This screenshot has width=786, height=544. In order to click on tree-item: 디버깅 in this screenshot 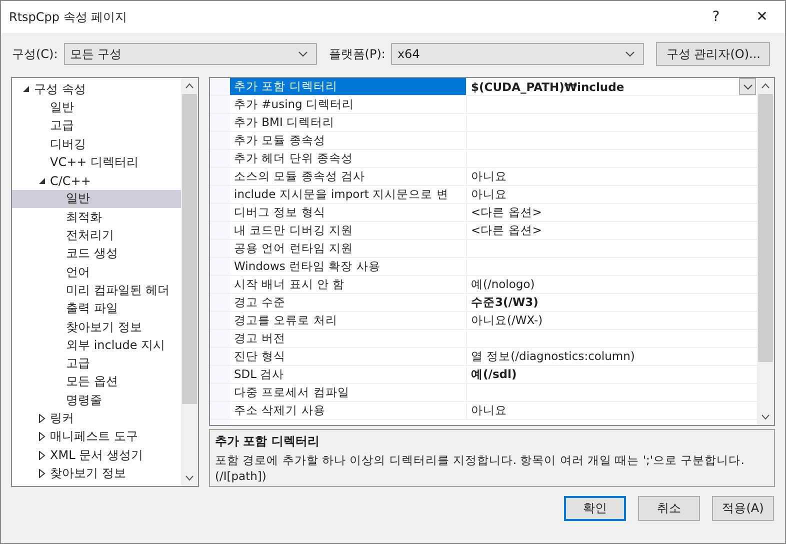, I will do `click(96, 144)`.